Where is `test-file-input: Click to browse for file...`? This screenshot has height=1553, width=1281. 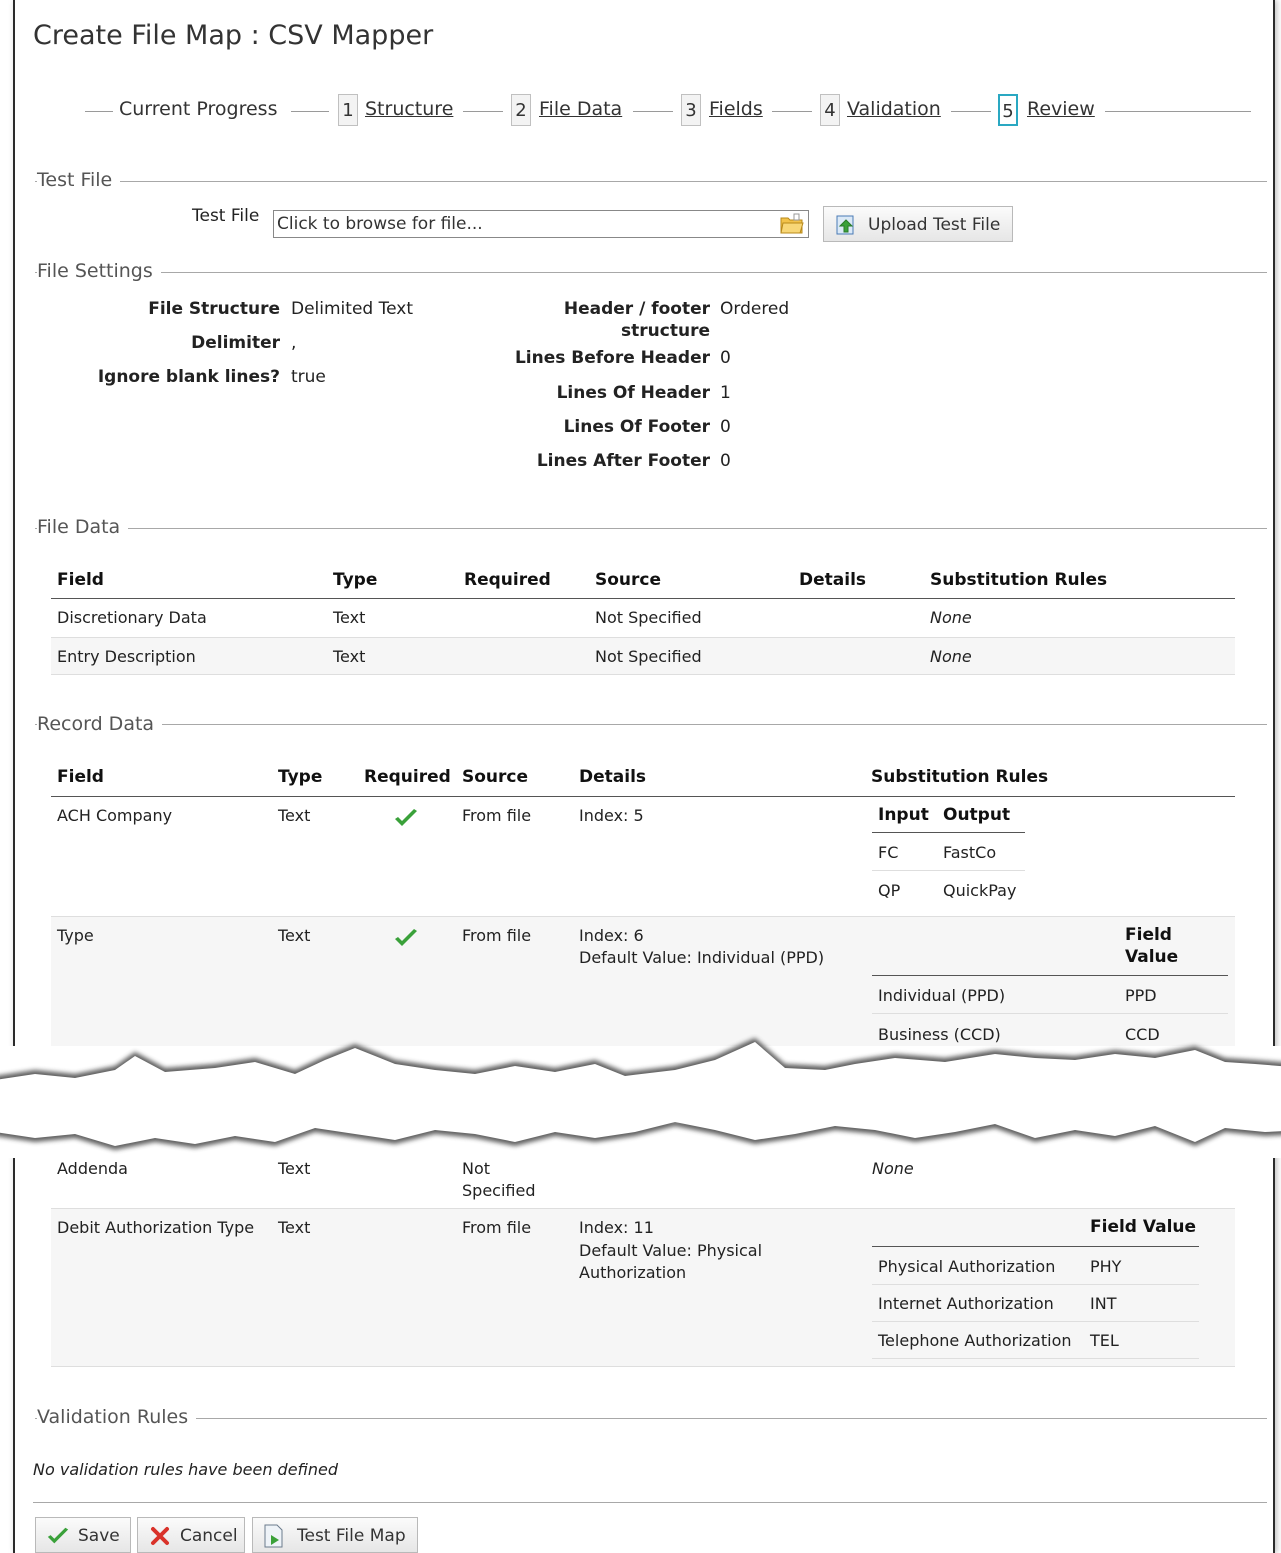
test-file-input: Click to browse for file... is located at coordinates (541, 224).